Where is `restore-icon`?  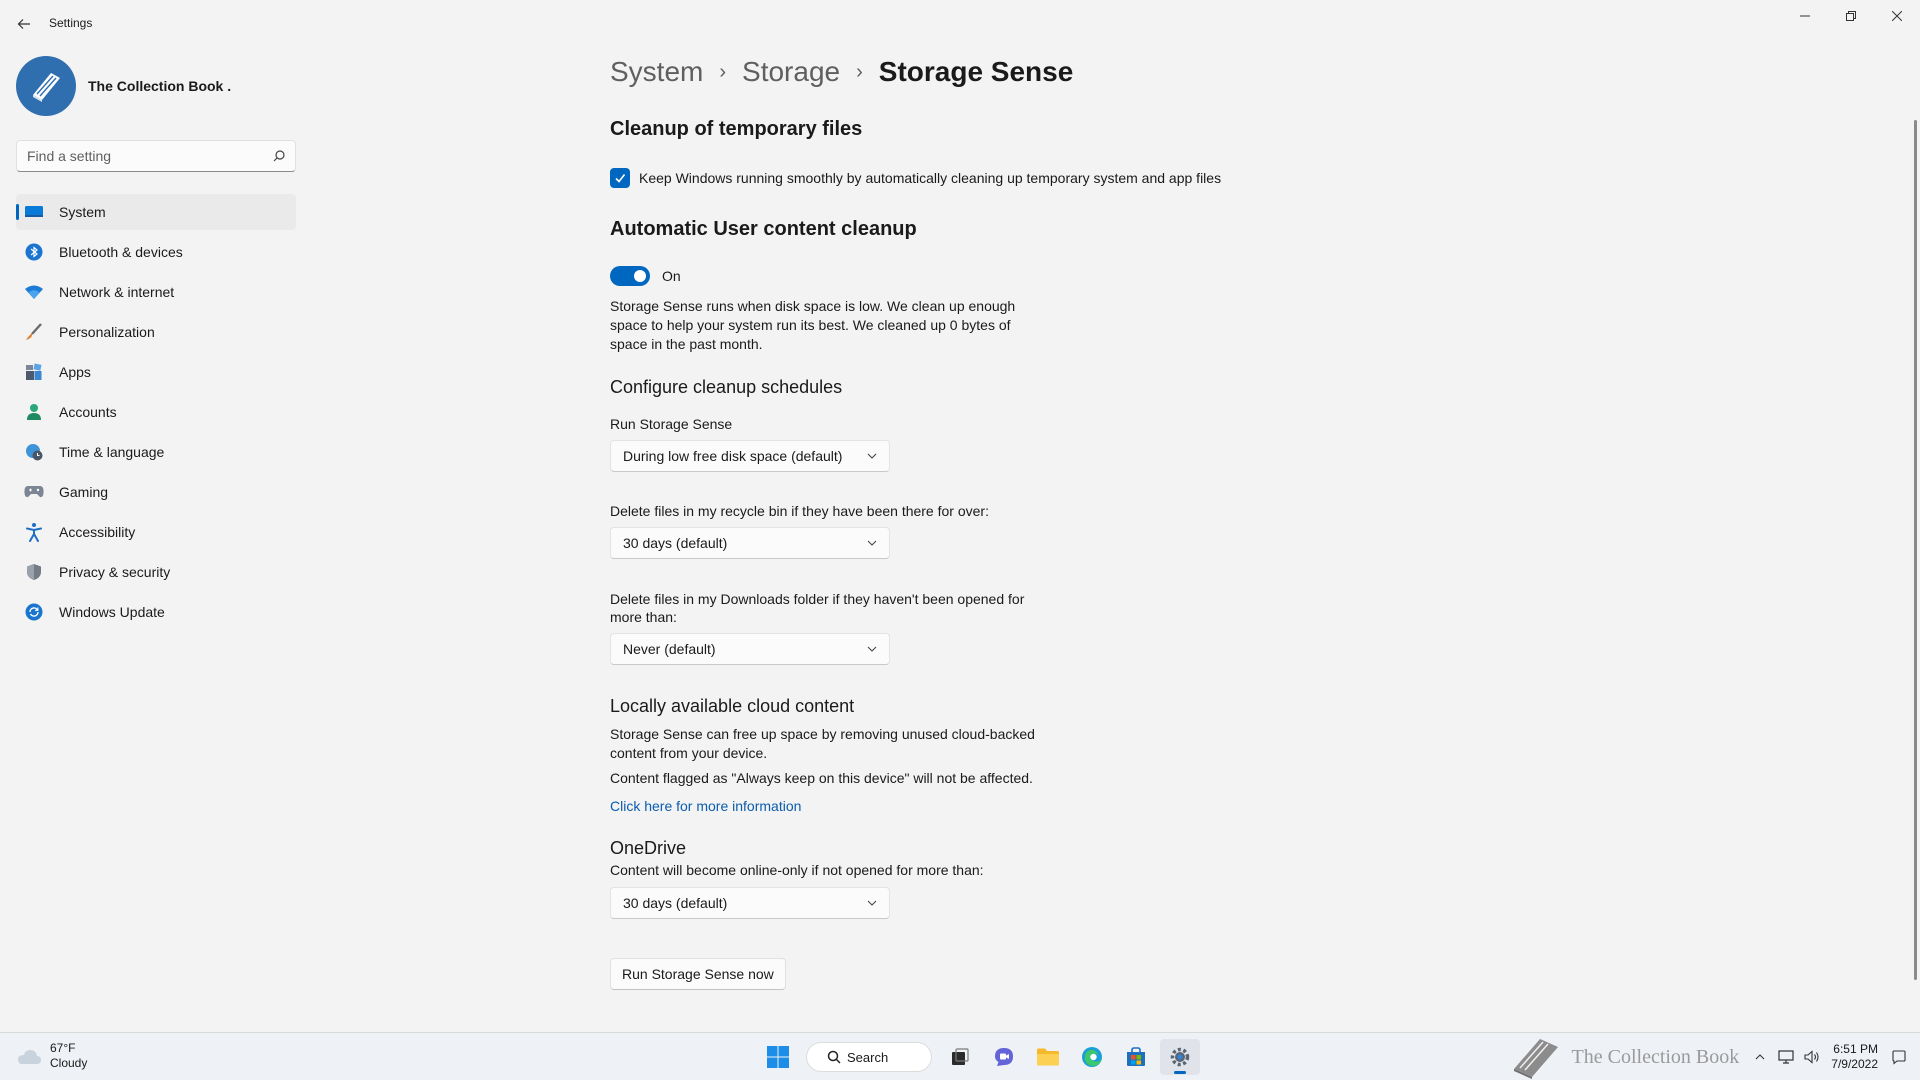
restore-icon is located at coordinates (1851, 16).